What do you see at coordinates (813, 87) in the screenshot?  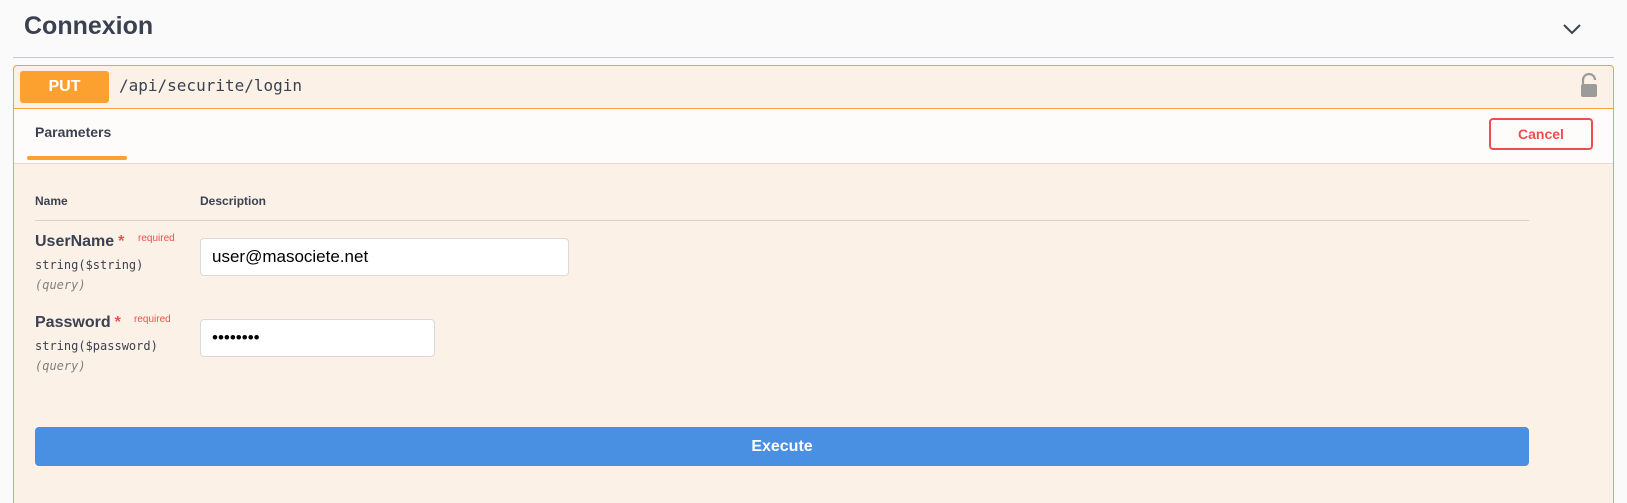 I see `operation-summary: PUT /api/securite/login` at bounding box center [813, 87].